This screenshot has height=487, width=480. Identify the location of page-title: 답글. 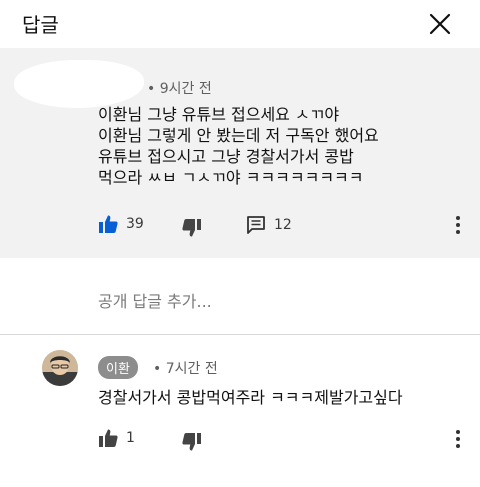
(40, 25).